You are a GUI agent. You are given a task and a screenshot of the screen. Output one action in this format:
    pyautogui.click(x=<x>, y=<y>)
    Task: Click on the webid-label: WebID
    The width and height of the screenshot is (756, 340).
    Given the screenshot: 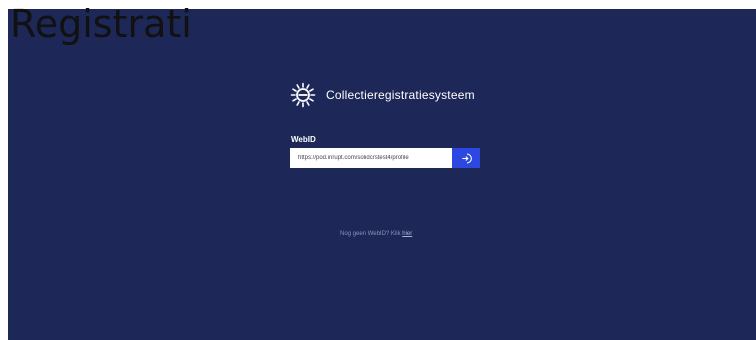 What is the action you would take?
    pyautogui.click(x=303, y=139)
    